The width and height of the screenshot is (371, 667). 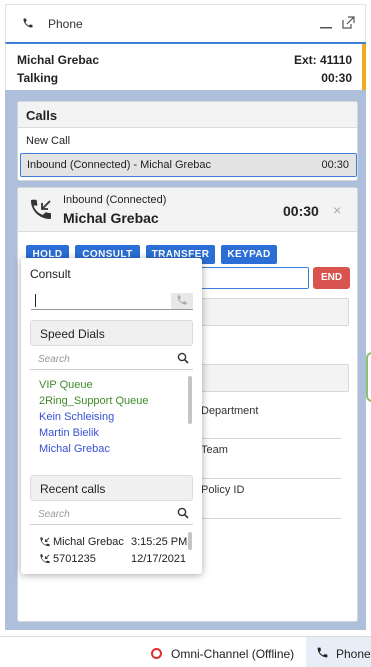 What do you see at coordinates (322, 60) in the screenshot?
I see `extension: Ext: 41110` at bounding box center [322, 60].